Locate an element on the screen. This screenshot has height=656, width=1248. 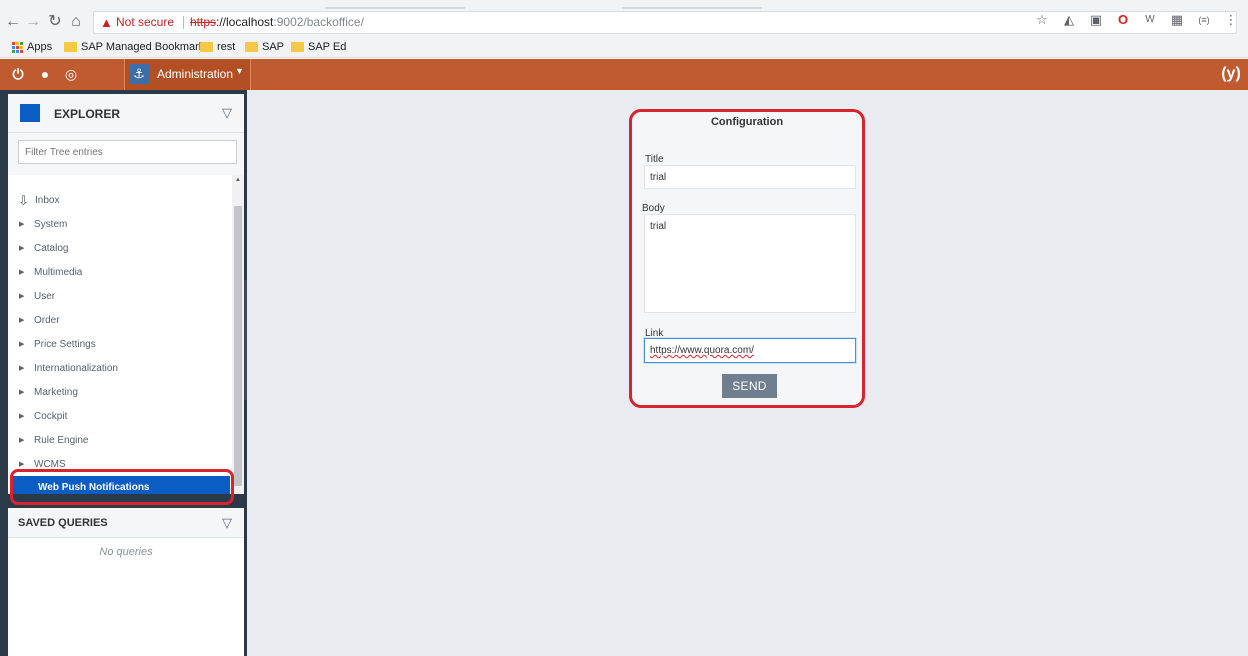
bookmark-sap-managed: SAP Managed Bookmarks is located at coordinates (137, 47).